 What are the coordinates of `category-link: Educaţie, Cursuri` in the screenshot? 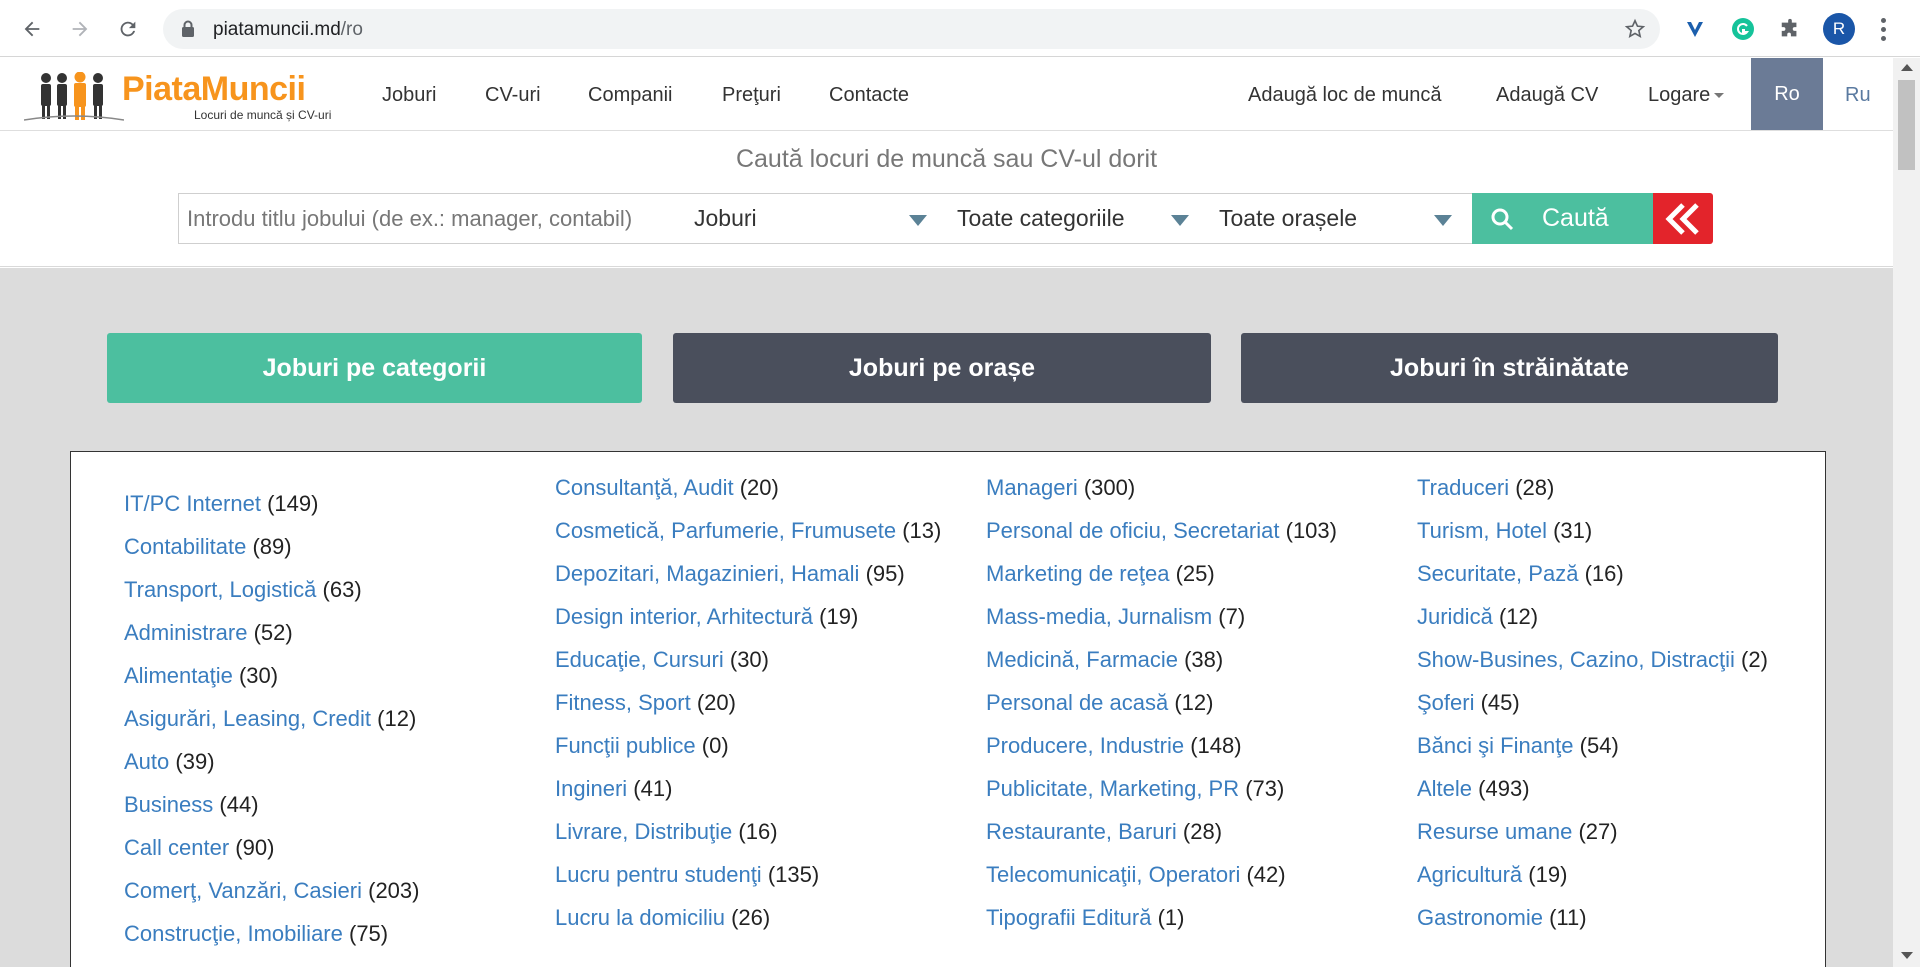 It's located at (639, 659).